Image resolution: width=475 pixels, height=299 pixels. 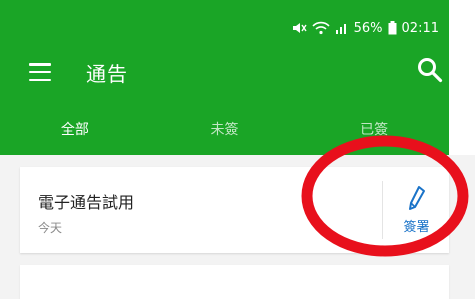 I want to click on battery-icon, so click(x=392, y=28).